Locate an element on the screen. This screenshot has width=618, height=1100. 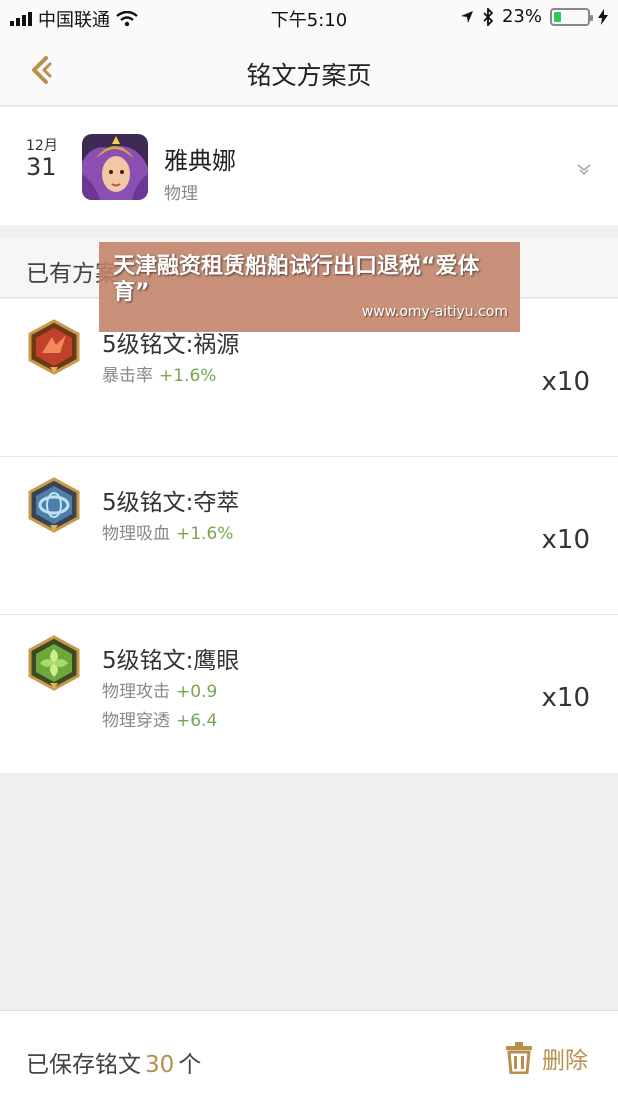
hero-avatar is located at coordinates (115, 167).